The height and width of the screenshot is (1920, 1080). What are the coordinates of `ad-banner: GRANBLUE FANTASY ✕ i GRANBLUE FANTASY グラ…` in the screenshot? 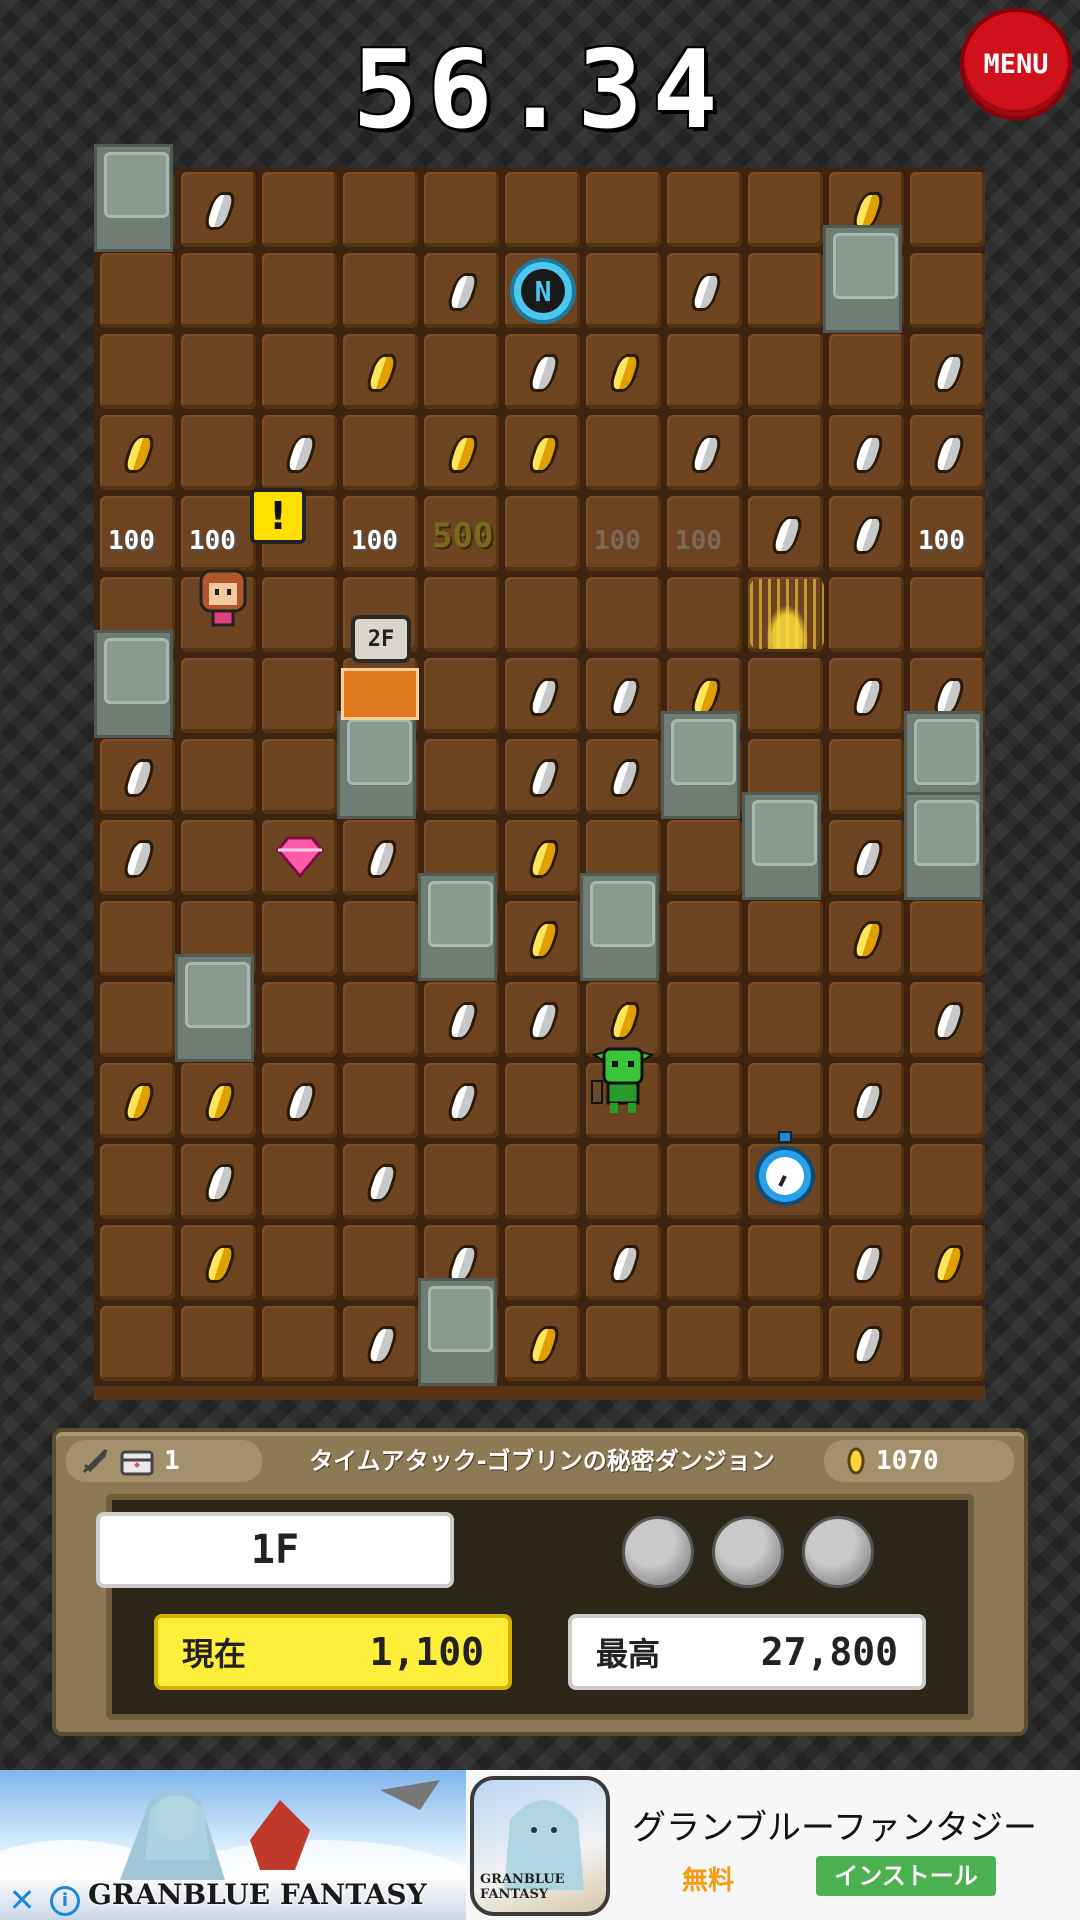 It's located at (540, 1845).